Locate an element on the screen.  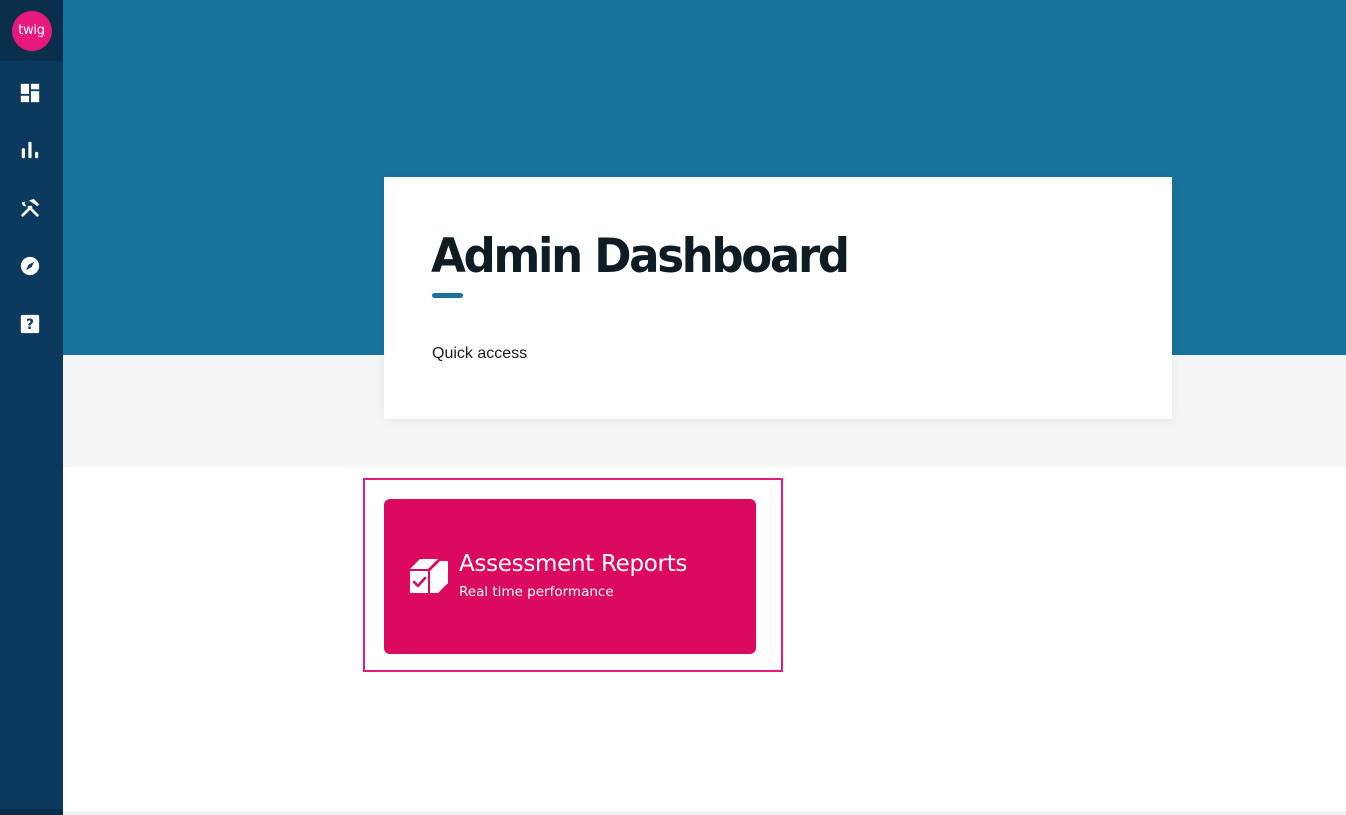
twig-logo: twig is located at coordinates (31, 30).